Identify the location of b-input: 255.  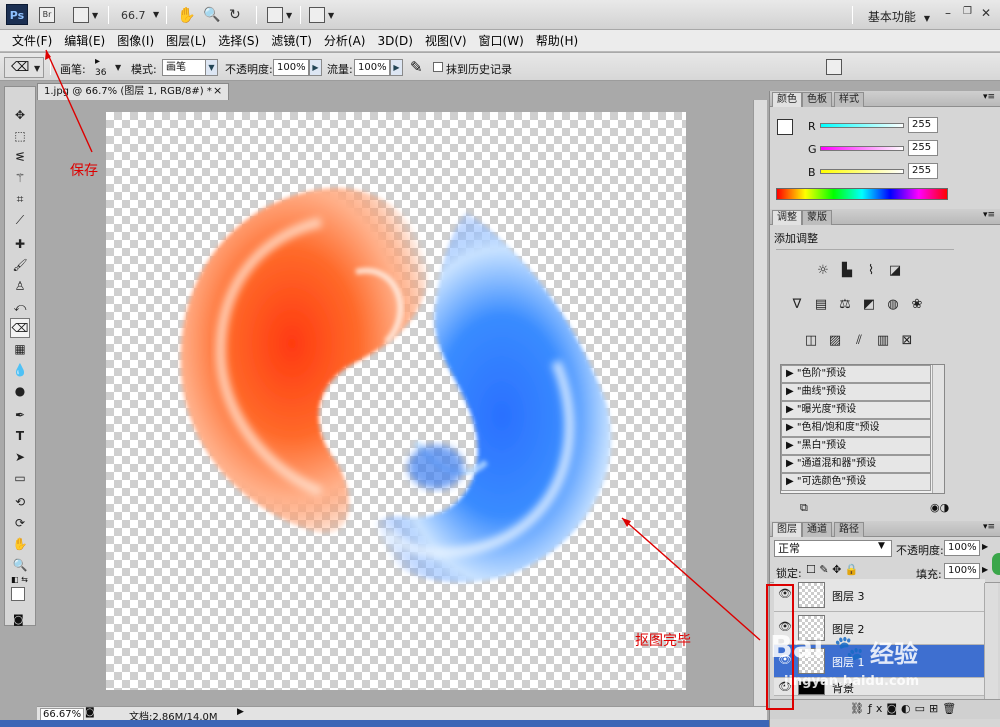
(923, 171).